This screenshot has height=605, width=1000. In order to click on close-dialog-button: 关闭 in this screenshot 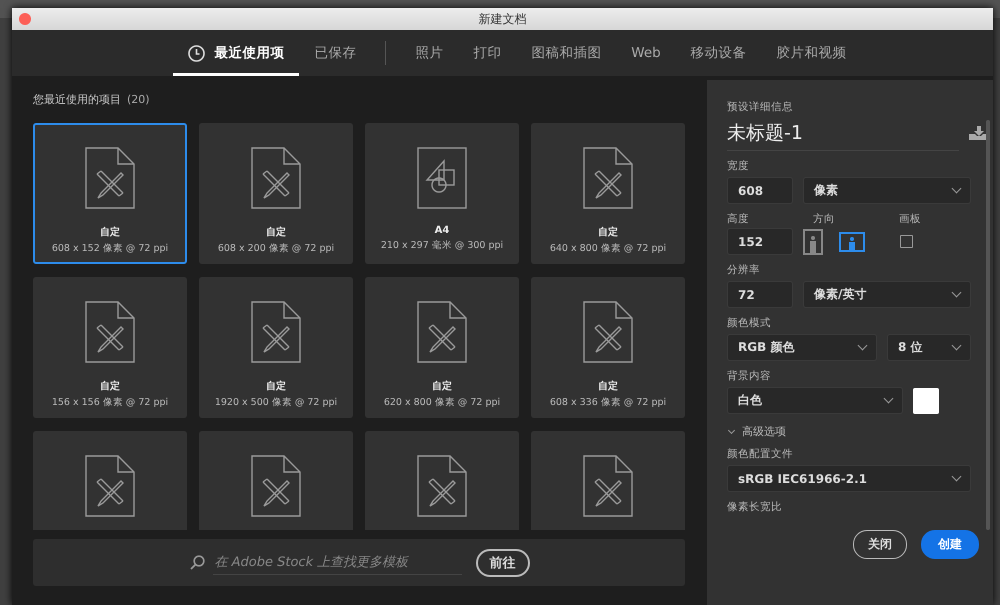, I will do `click(880, 544)`.